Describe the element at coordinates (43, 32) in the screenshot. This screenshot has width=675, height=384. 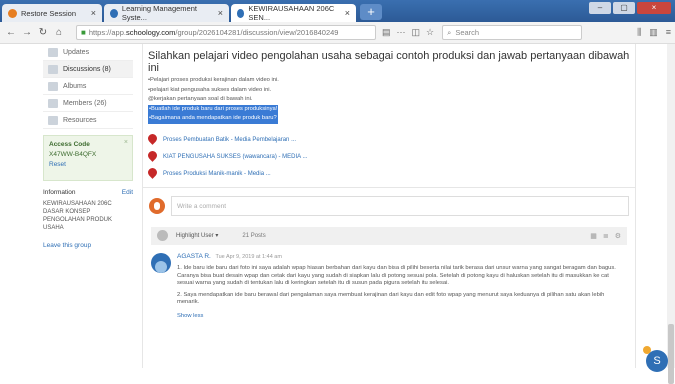
I see `reload-icon: ↻` at that location.